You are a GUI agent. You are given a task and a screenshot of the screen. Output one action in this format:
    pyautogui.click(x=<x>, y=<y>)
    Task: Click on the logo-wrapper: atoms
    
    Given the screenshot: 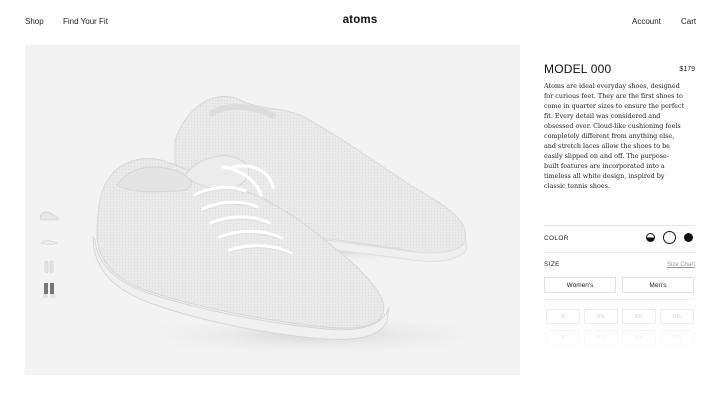 What is the action you would take?
    pyautogui.click(x=360, y=20)
    